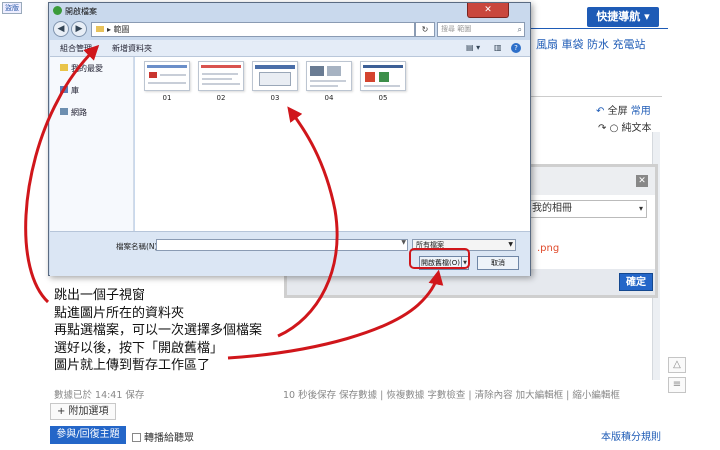 The height and width of the screenshot is (450, 720). Describe the element at coordinates (308, 222) in the screenshot. I see `arrow-to-files` at that location.